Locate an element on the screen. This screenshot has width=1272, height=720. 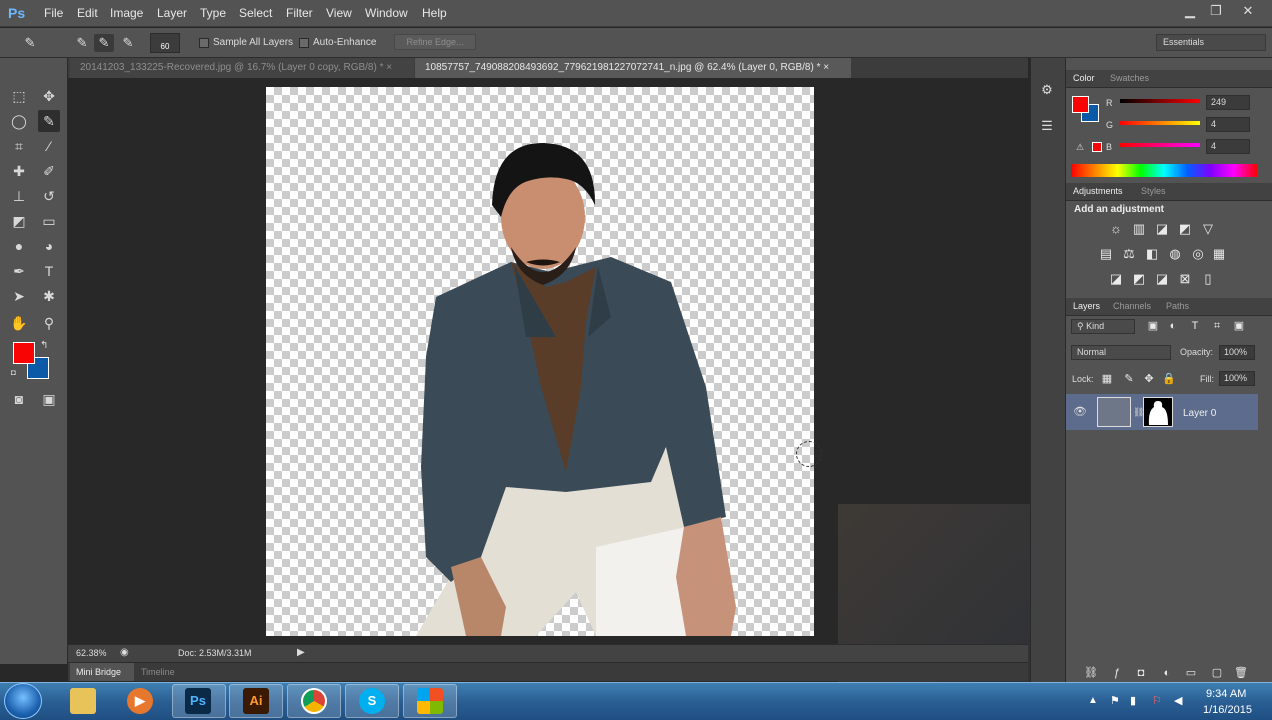
type-tool-icon: T is located at coordinates (49, 271).